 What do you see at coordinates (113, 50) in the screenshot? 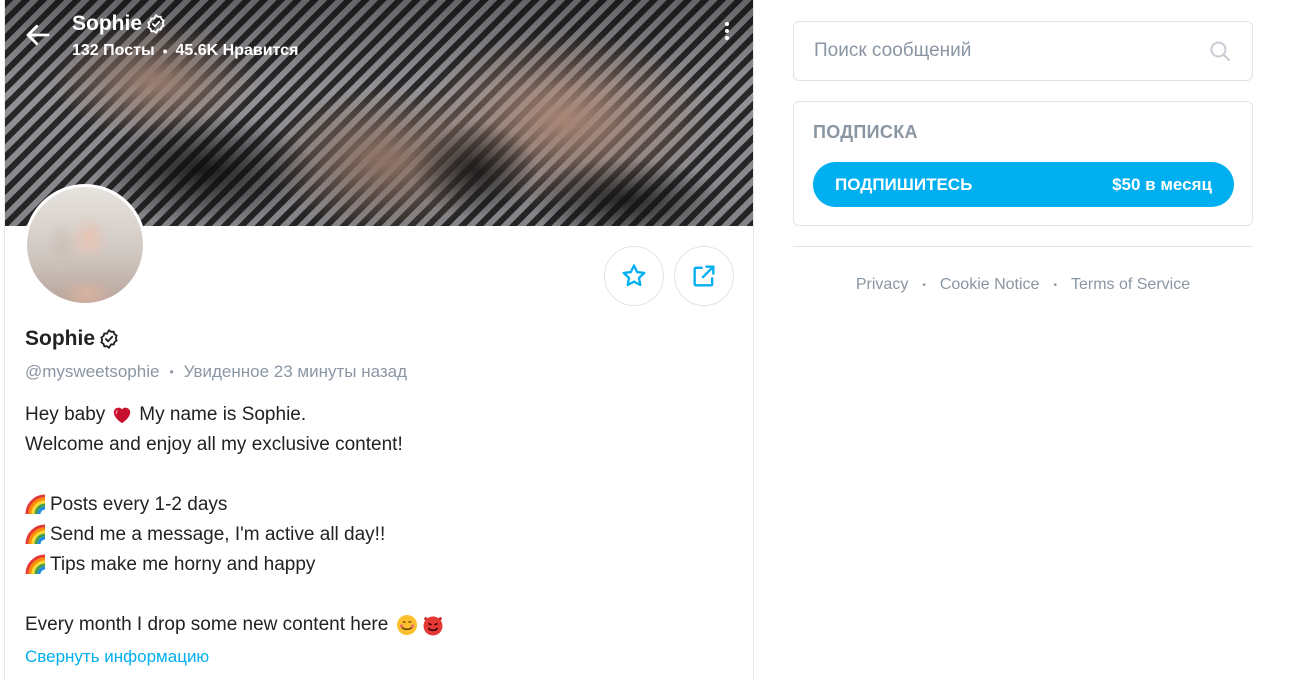
I see `posts-count: 132 Посты` at bounding box center [113, 50].